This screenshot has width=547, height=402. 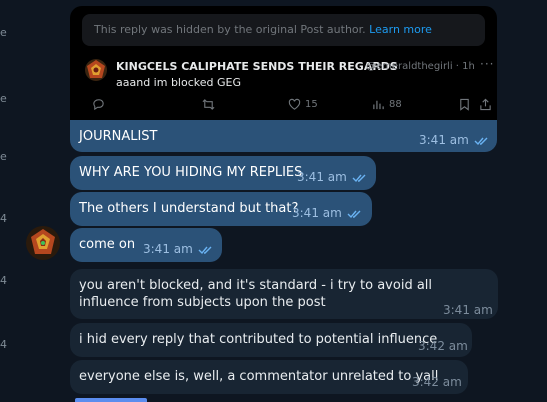 I want to click on views-icon, so click(x=378, y=105).